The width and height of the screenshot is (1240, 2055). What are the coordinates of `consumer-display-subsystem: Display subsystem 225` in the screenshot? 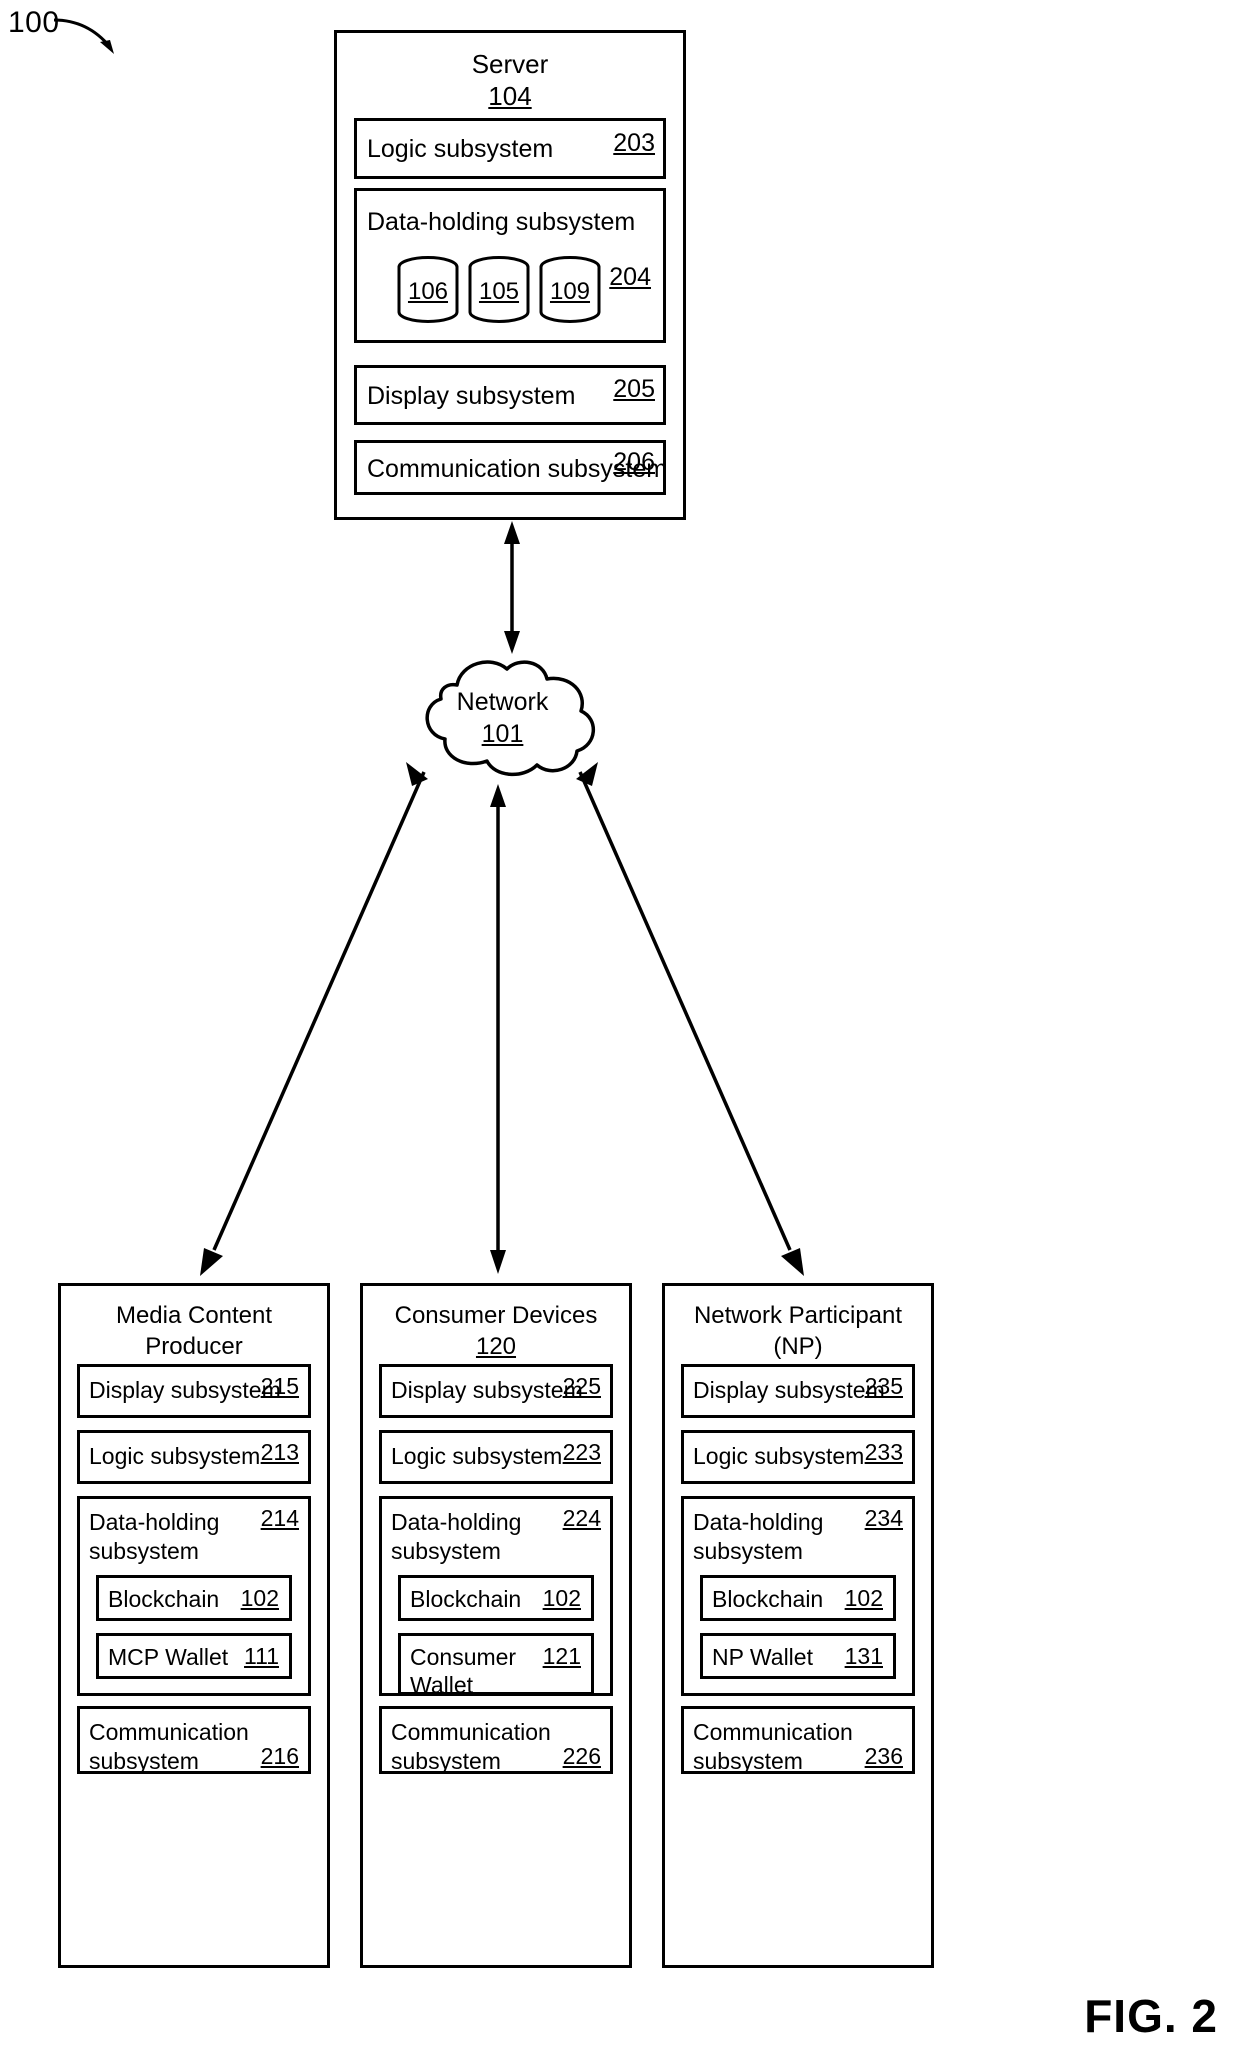 It's located at (496, 1391).